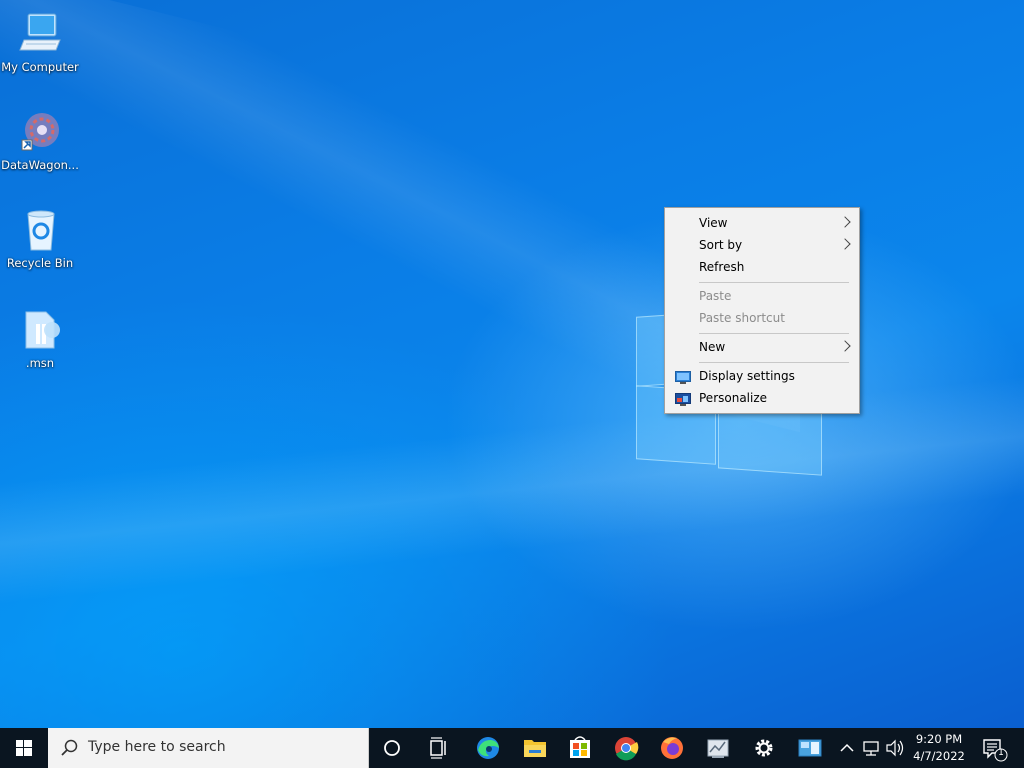 The height and width of the screenshot is (771, 1024). Describe the element at coordinates (762, 223) in the screenshot. I see `menu-item-view: View` at that location.